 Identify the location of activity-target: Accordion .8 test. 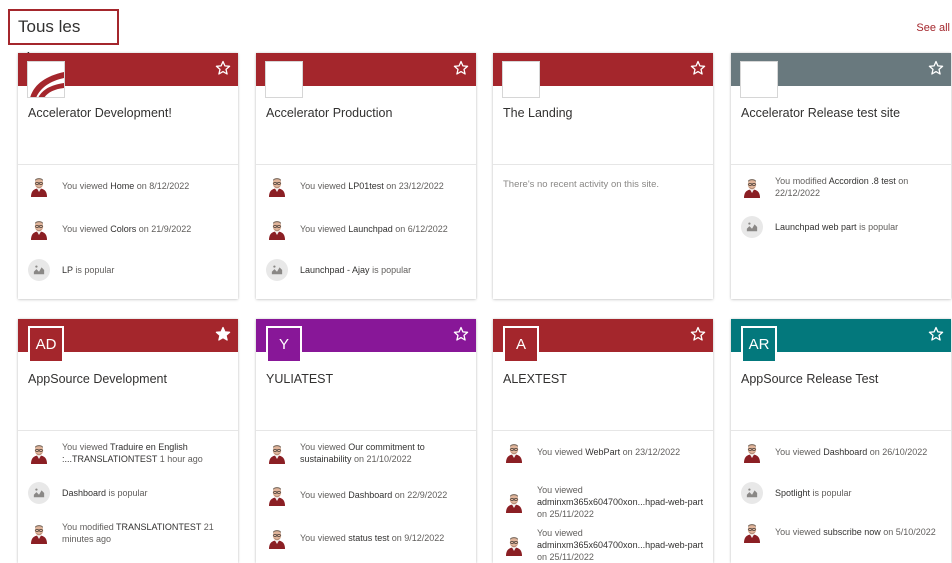
(862, 181).